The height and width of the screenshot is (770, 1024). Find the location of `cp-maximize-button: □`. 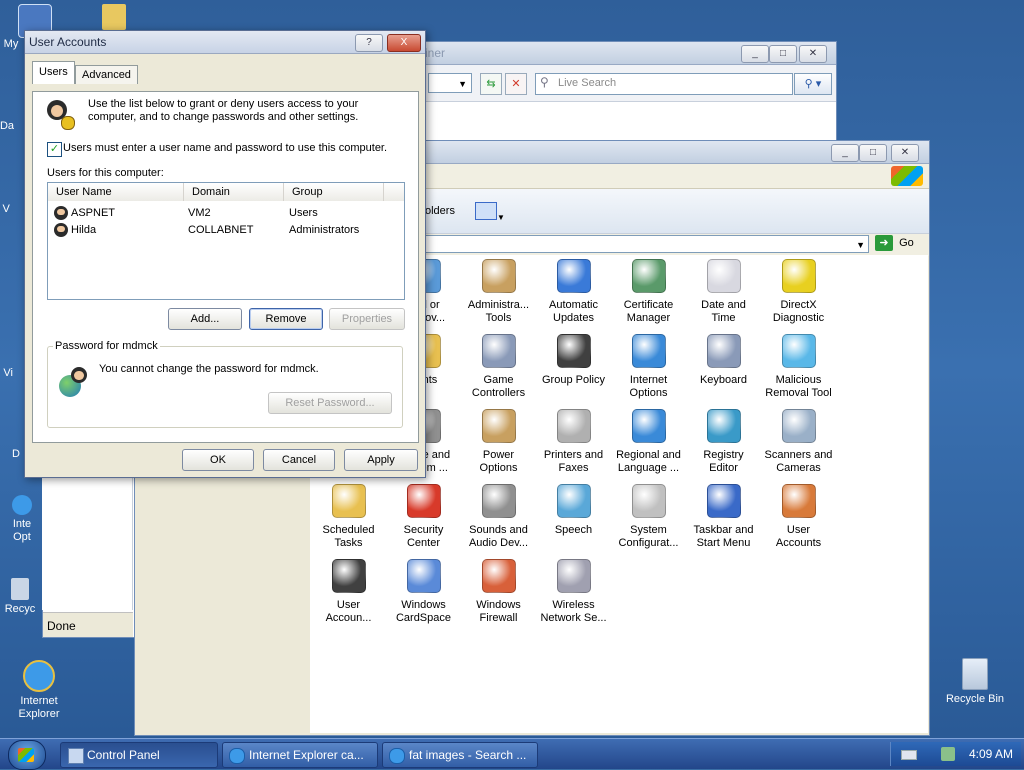

cp-maximize-button: □ is located at coordinates (873, 153).